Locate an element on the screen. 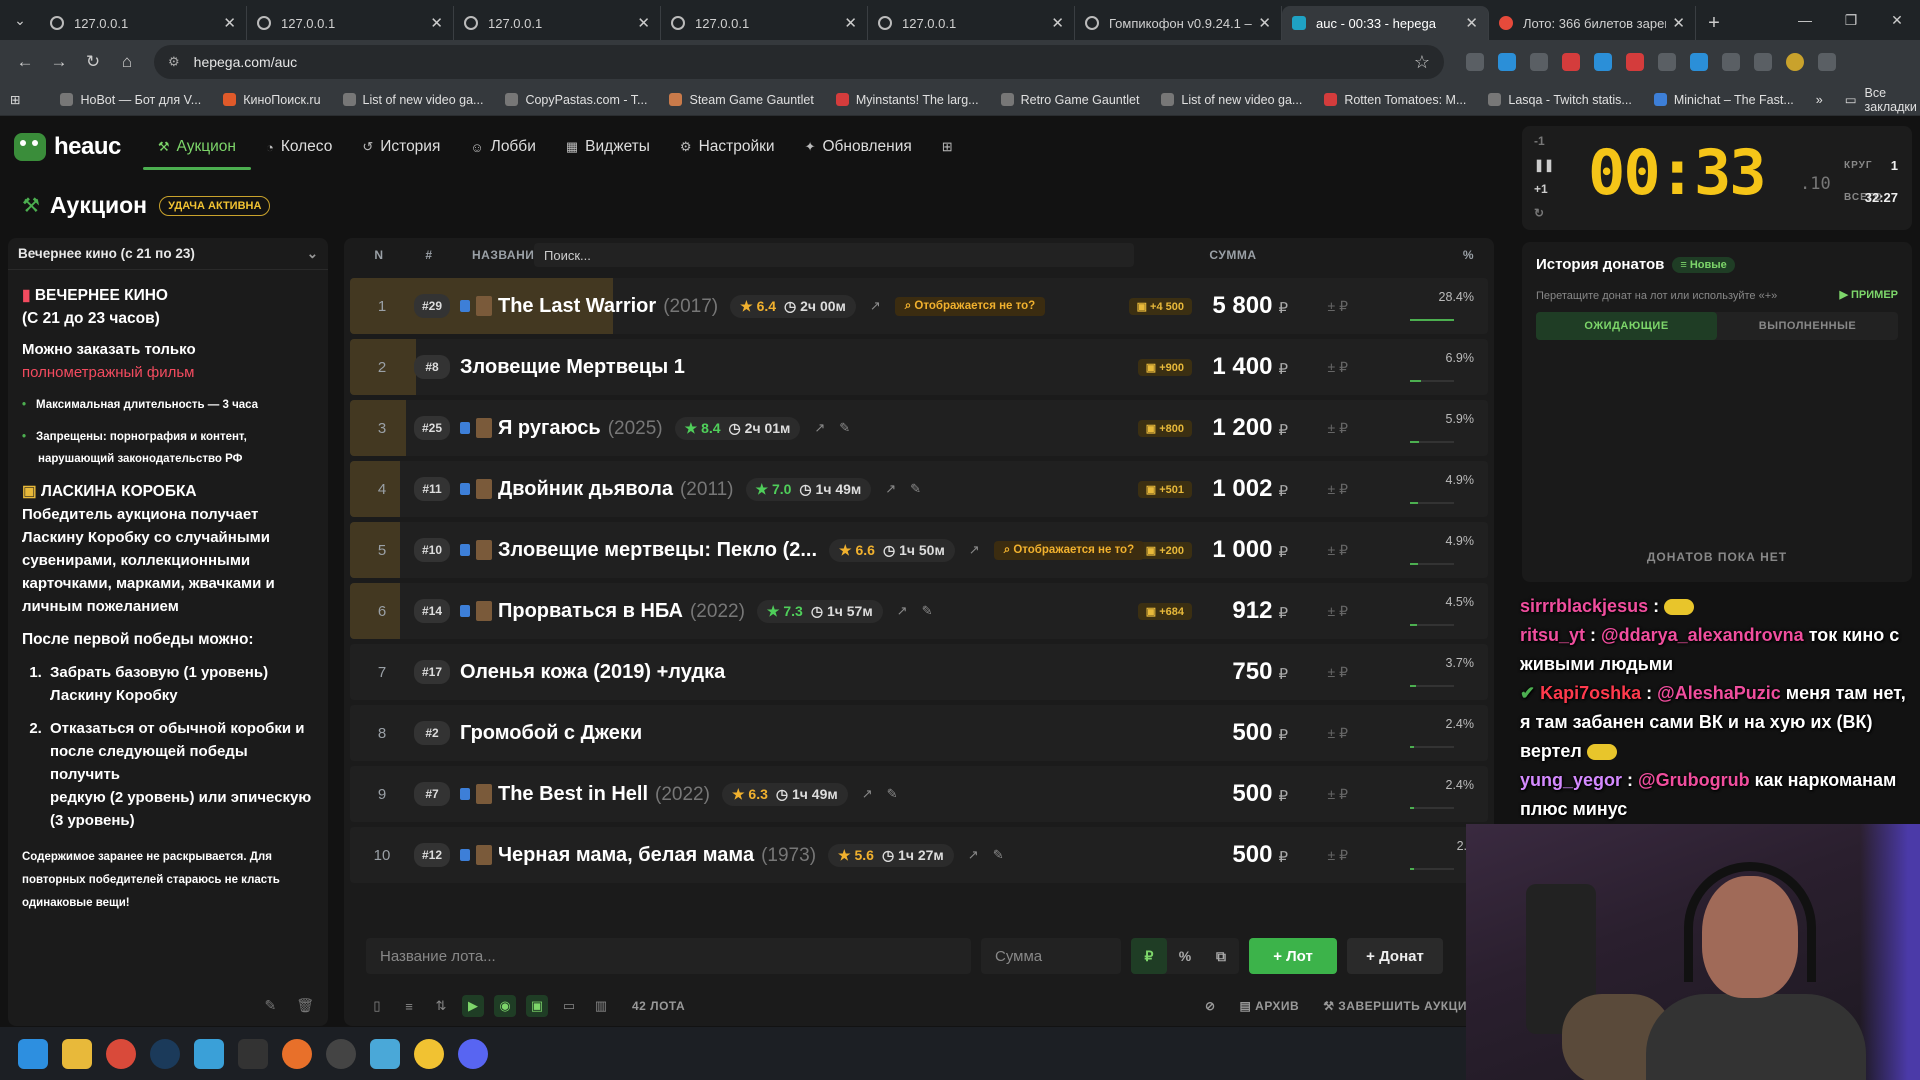 The image size is (1920, 1080). profile-avatar is located at coordinates (1795, 62).